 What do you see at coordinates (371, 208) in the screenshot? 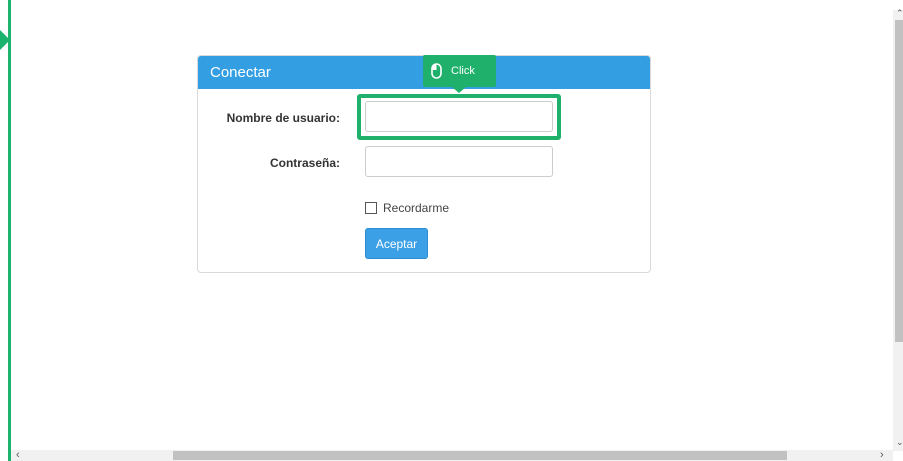
I see `remember-checkbox` at bounding box center [371, 208].